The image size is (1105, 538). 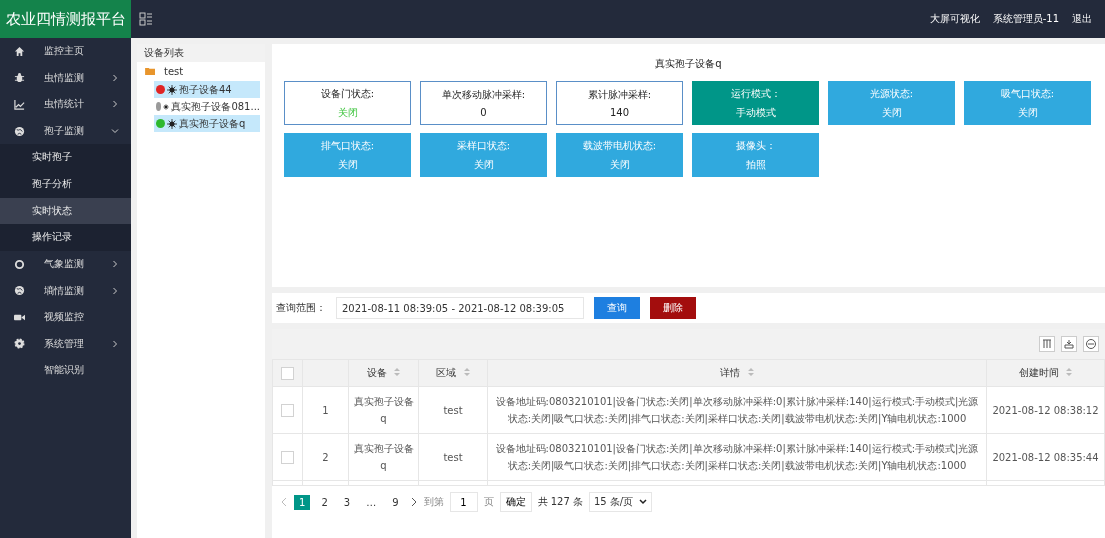 What do you see at coordinates (954, 19) in the screenshot?
I see `header-link: 大屏可视化` at bounding box center [954, 19].